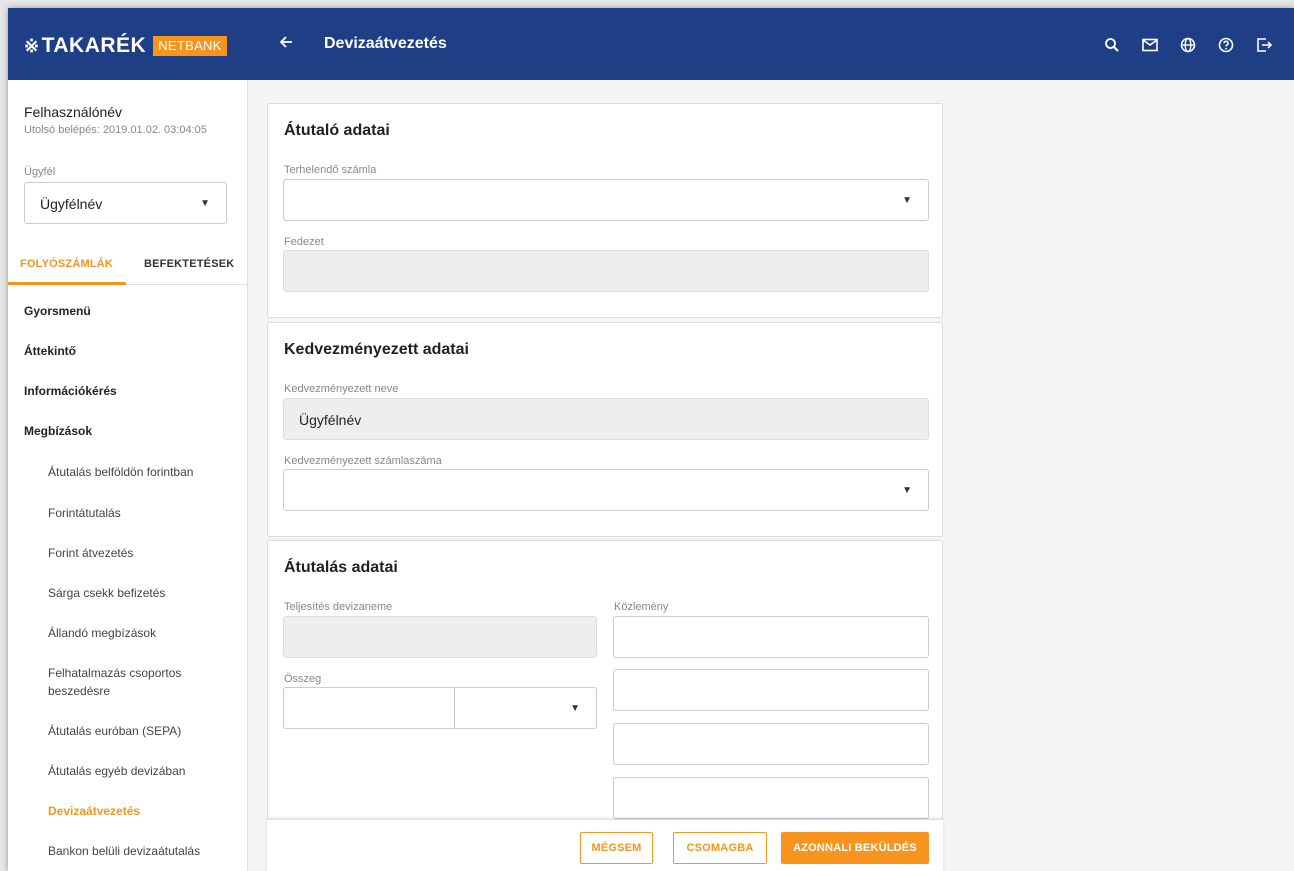 The height and width of the screenshot is (871, 1294). Describe the element at coordinates (330, 170) in the screenshot. I see `debit-account-label: Terhelendő számla` at that location.